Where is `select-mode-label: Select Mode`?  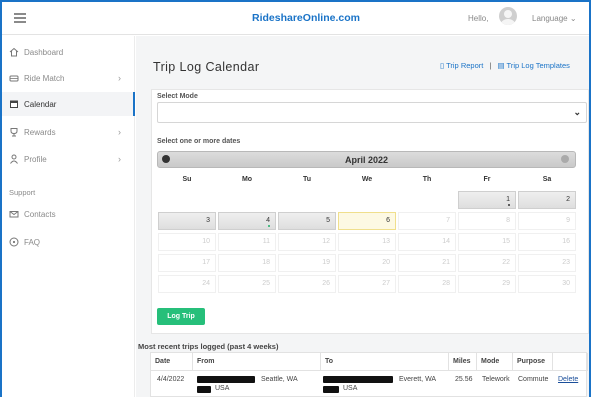
select-mode-label: Select Mode is located at coordinates (177, 96).